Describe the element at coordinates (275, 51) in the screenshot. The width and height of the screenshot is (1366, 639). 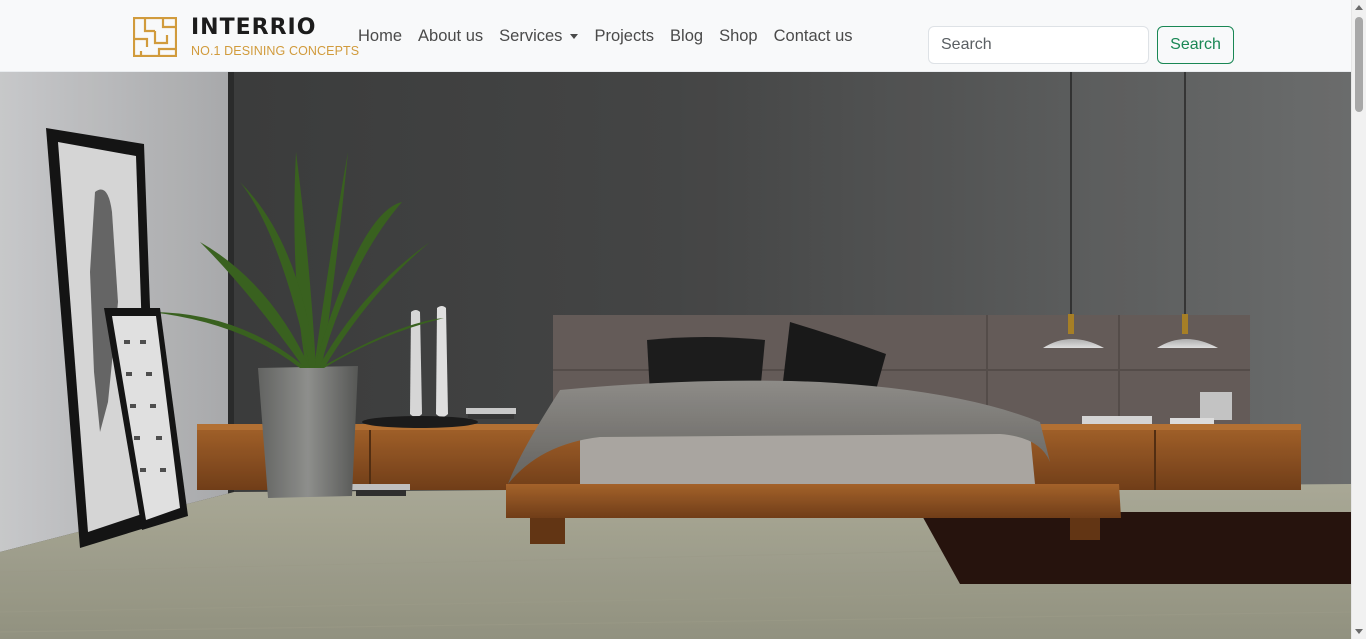
I see `brand-tagline: NO.1 DESINING CONCEPTS` at that location.